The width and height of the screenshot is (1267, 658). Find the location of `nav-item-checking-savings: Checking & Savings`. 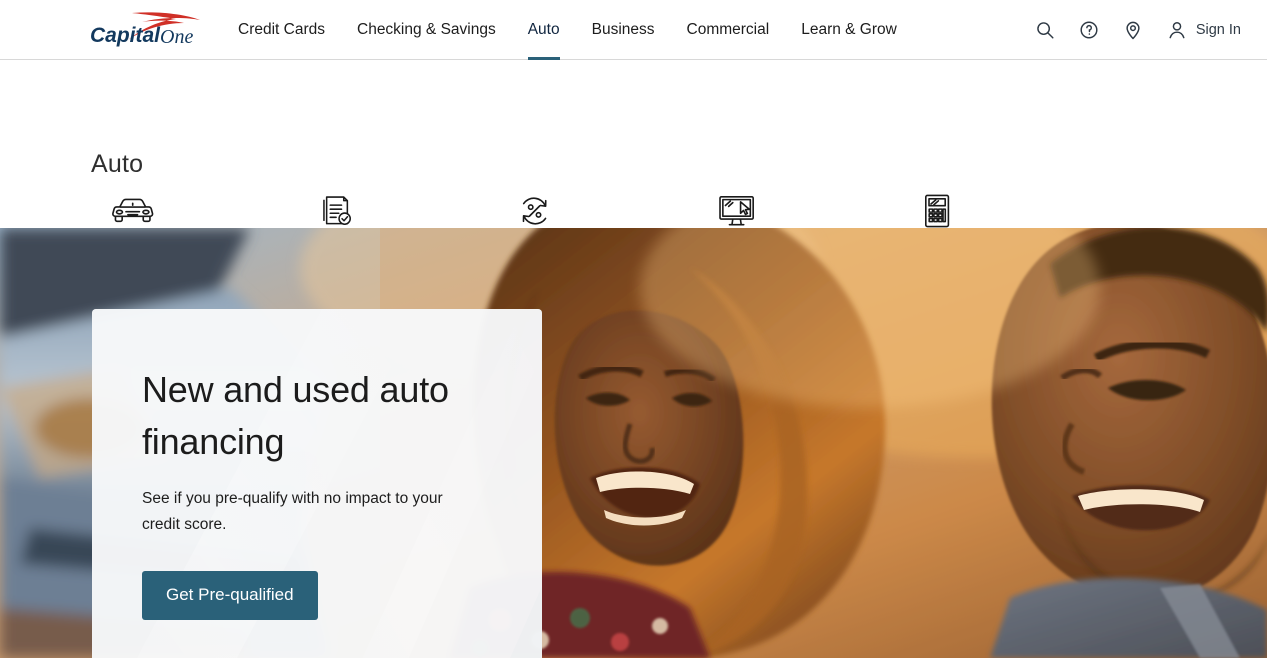

nav-item-checking-savings: Checking & Savings is located at coordinates (426, 30).